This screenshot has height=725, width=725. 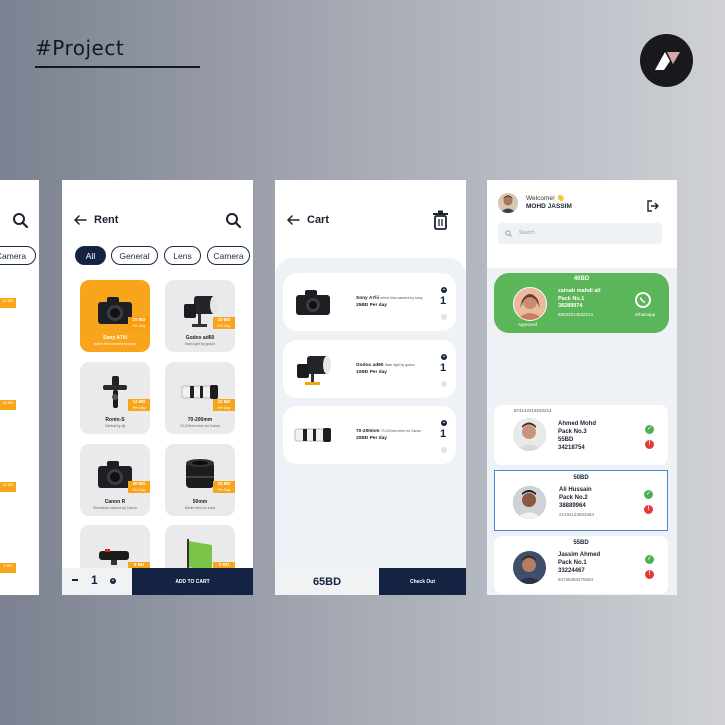 What do you see at coordinates (134, 255) in the screenshot?
I see `chip-general: General` at bounding box center [134, 255].